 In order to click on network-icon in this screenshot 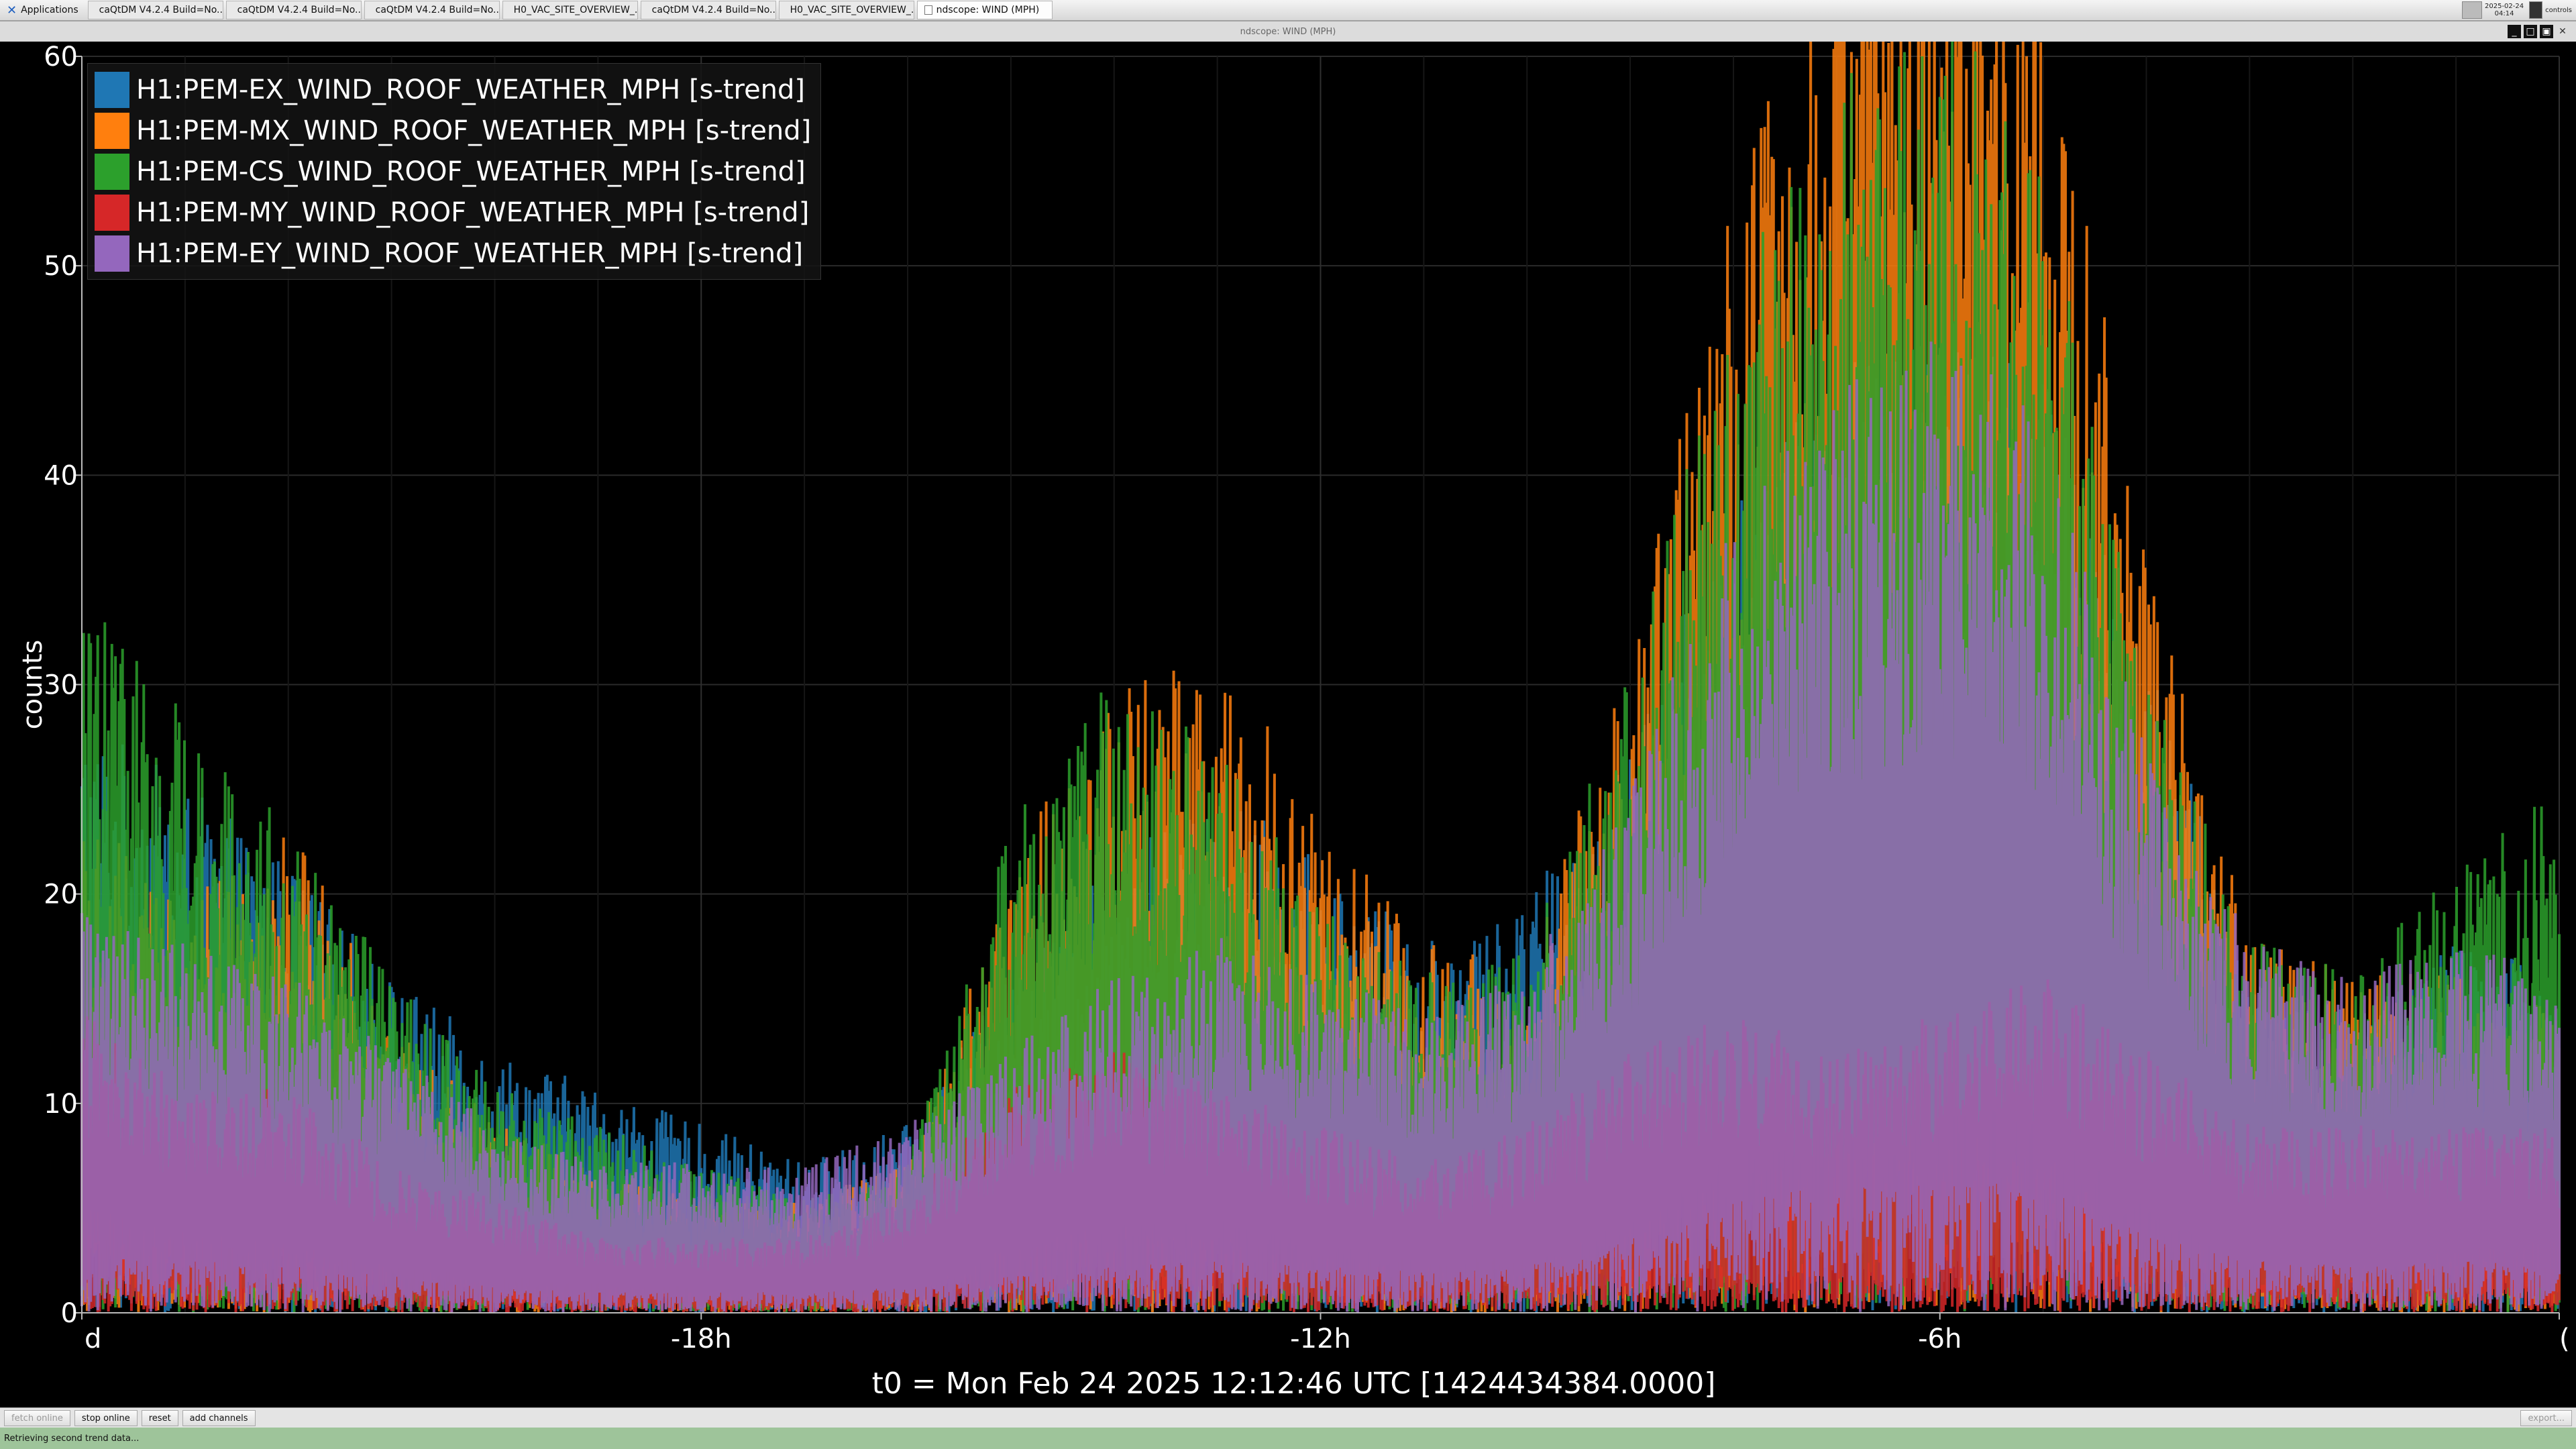, I will do `click(2536, 10)`.